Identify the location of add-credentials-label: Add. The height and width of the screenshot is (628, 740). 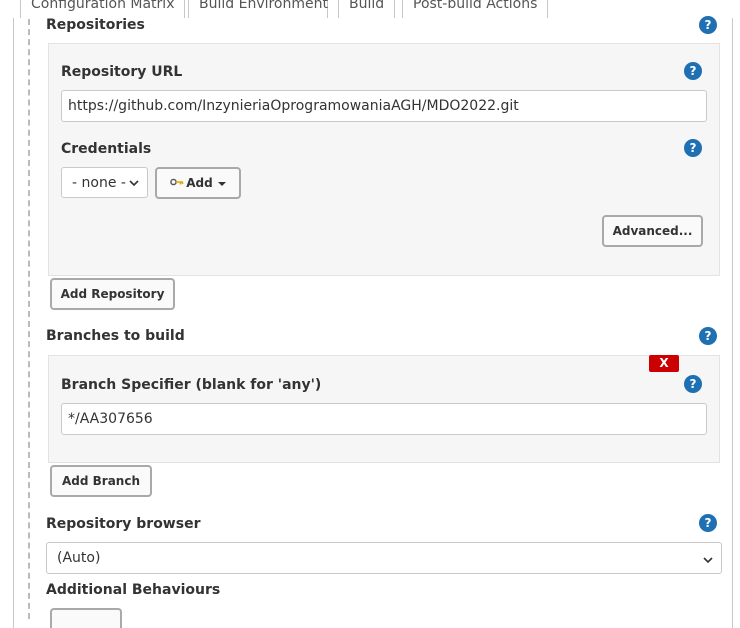
(199, 183).